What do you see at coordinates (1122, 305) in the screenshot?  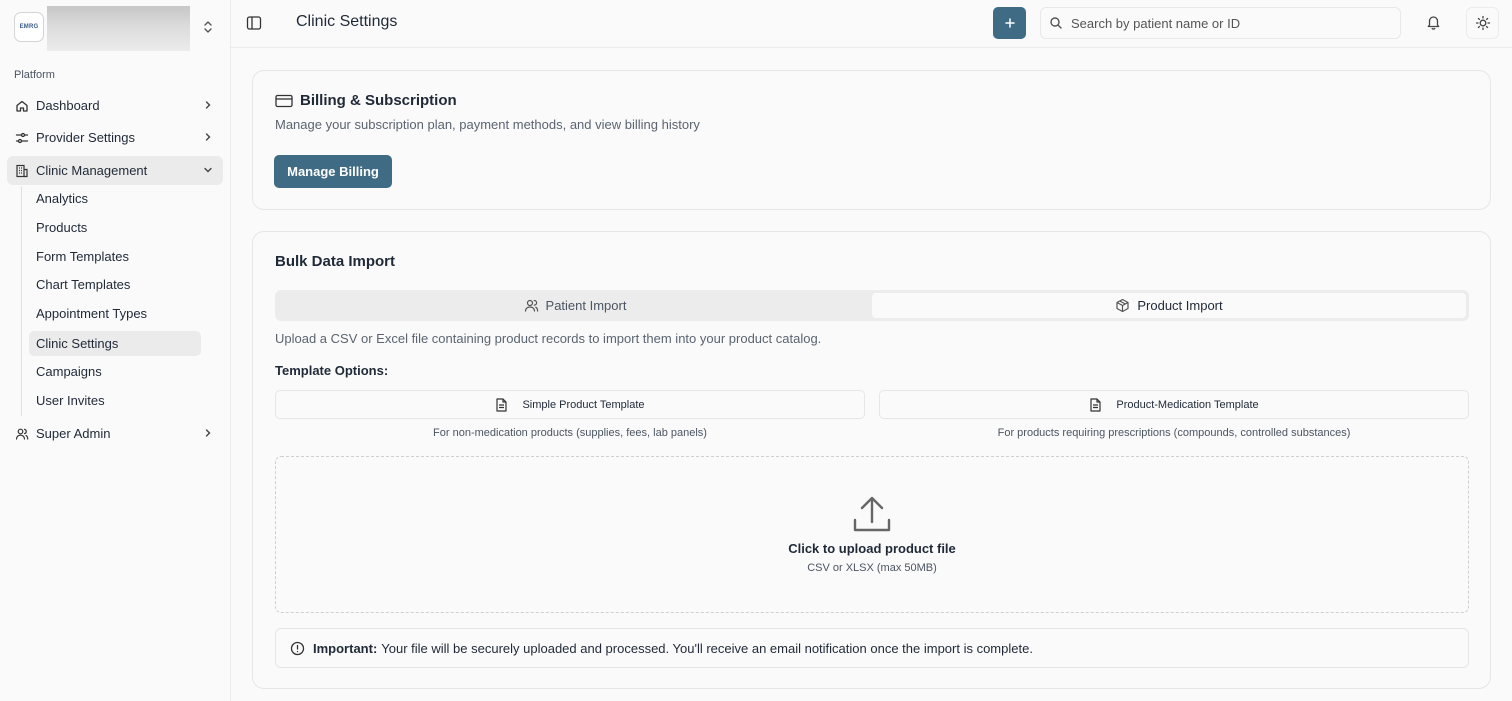 I see `package-icon` at bounding box center [1122, 305].